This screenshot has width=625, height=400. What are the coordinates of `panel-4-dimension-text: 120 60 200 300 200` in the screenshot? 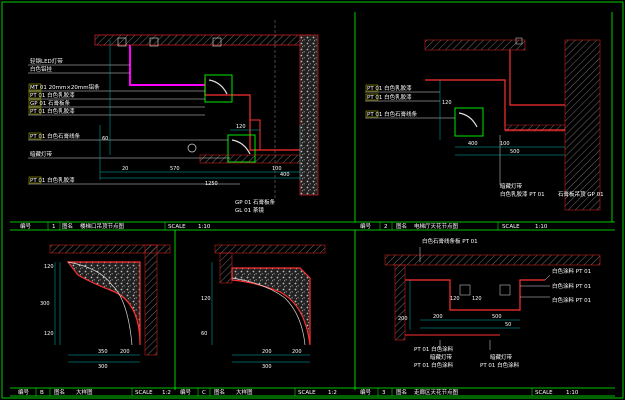 It's located at (251, 333).